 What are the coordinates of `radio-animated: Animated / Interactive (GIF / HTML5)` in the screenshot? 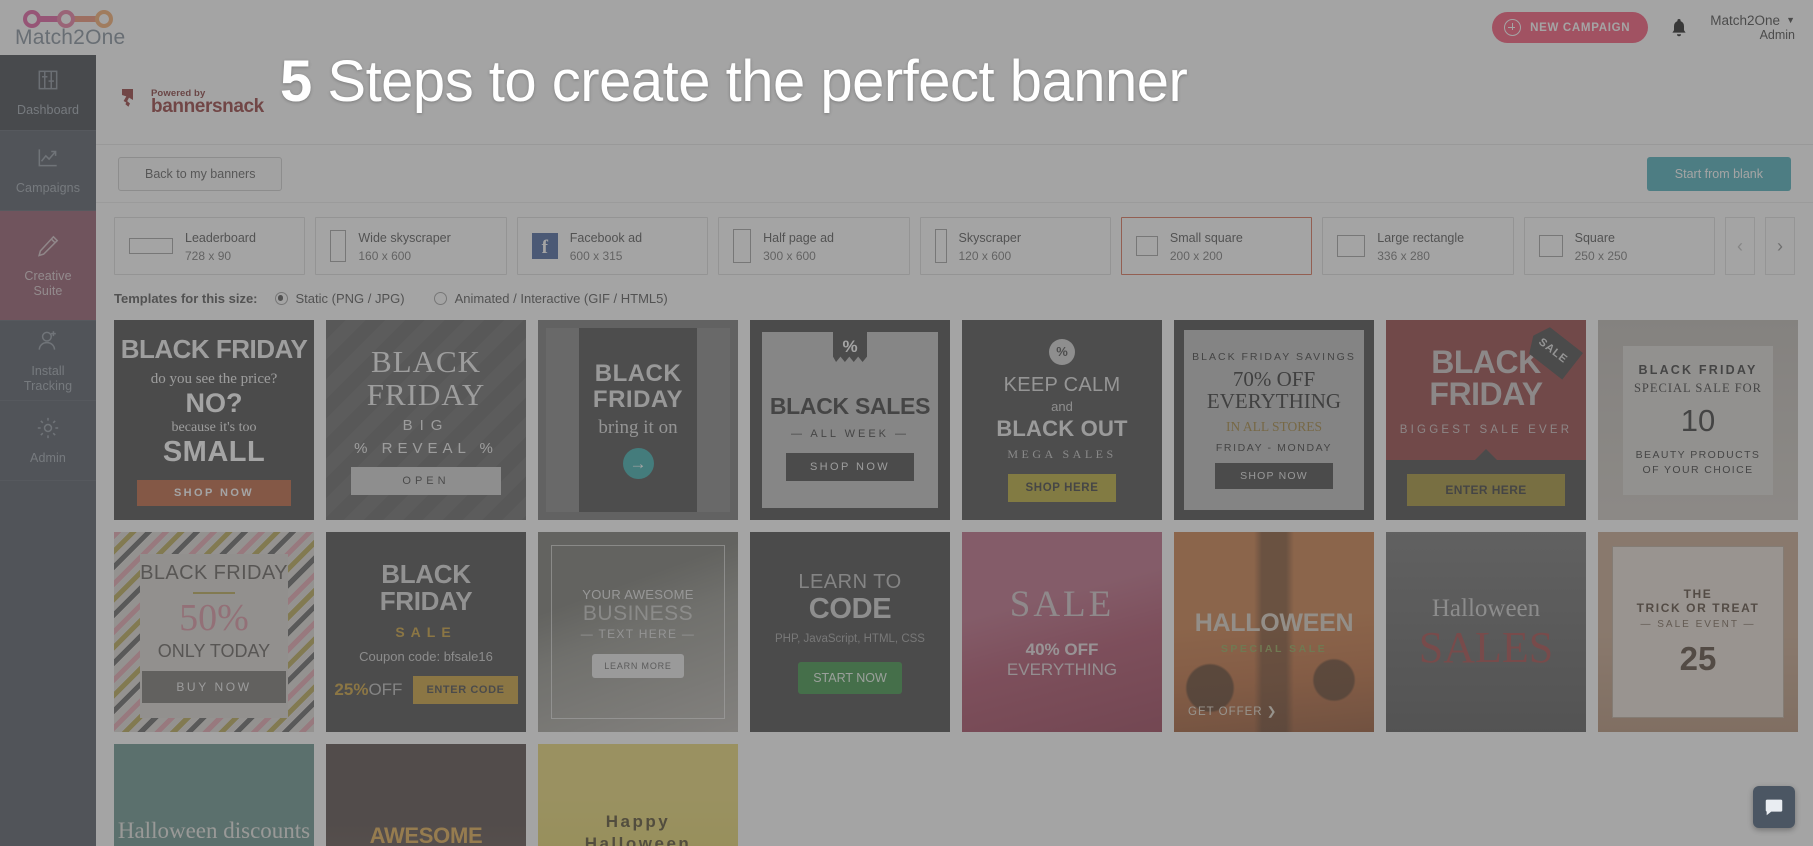 It's located at (550, 298).